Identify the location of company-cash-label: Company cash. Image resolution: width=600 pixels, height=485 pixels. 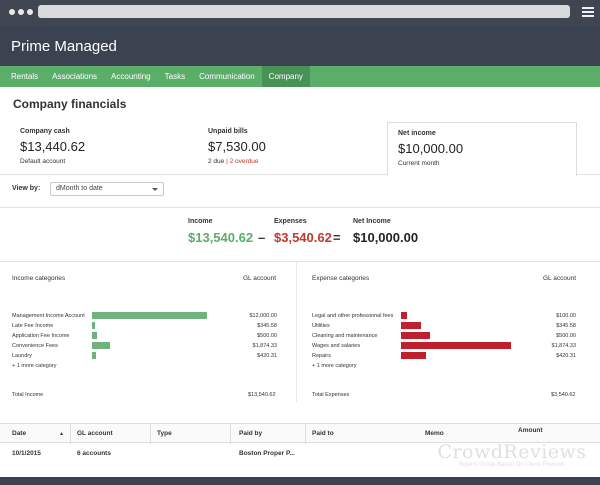
(45, 131).